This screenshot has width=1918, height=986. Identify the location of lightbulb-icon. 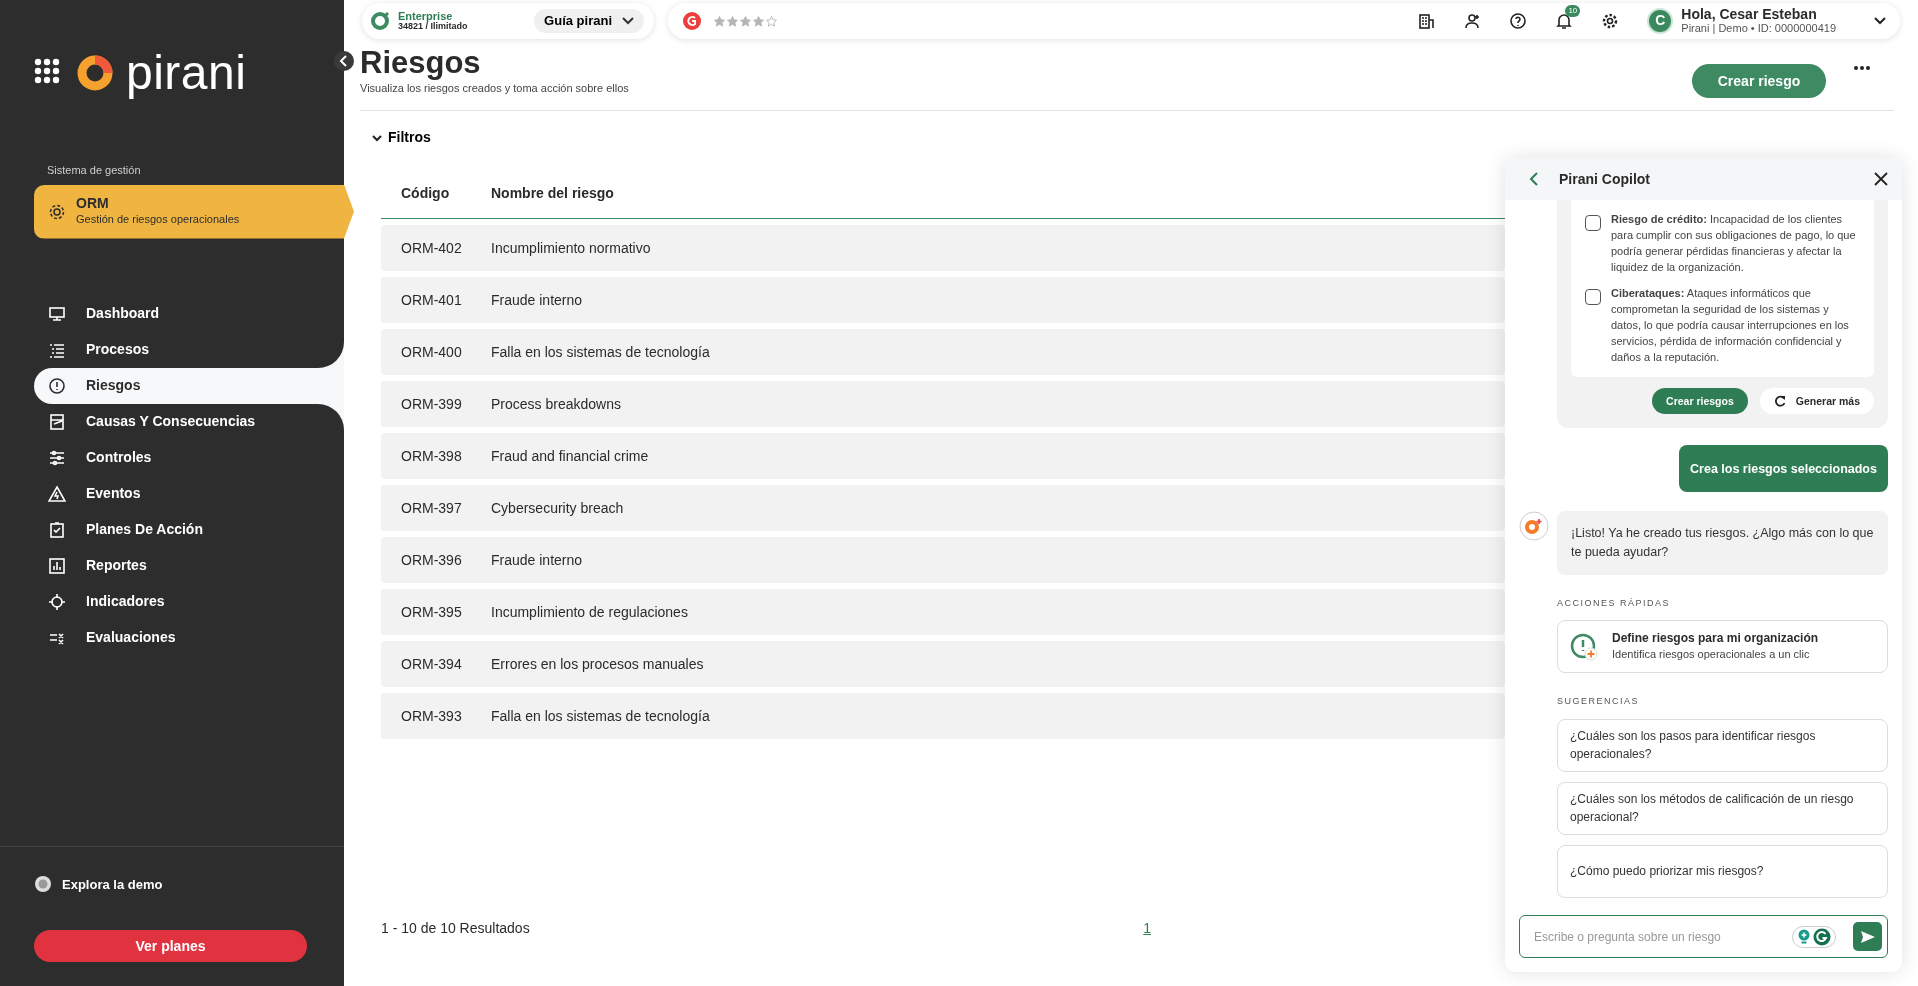
(1804, 937).